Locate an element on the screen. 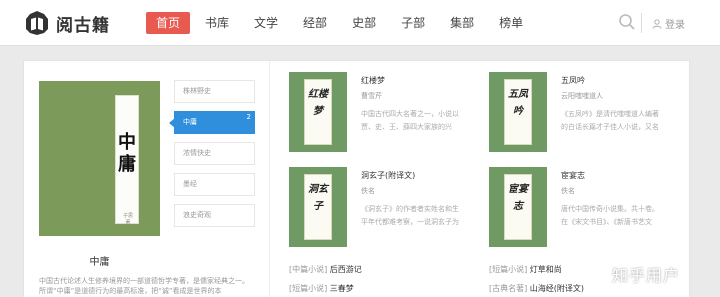 This screenshot has height=297, width=720. book-card: 红楼梦 红楼梦 曹雪芹 中国古代四大名著之一，小说以贾、史、王、薛四大家族的兴 is located at coordinates (384, 112).